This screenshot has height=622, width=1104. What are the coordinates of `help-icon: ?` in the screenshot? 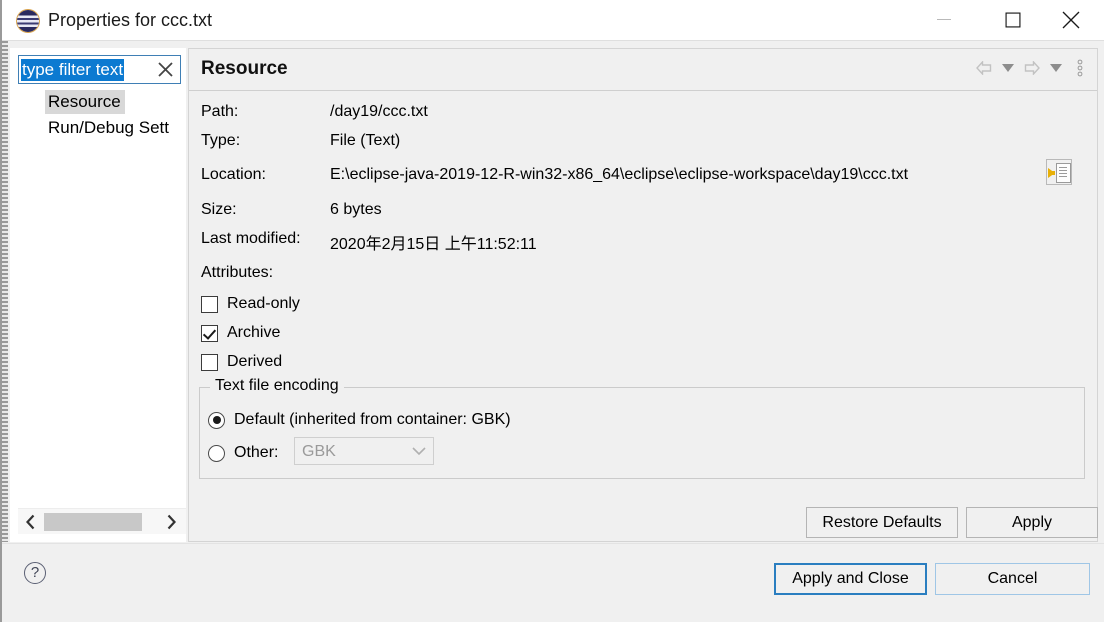 It's located at (35, 573).